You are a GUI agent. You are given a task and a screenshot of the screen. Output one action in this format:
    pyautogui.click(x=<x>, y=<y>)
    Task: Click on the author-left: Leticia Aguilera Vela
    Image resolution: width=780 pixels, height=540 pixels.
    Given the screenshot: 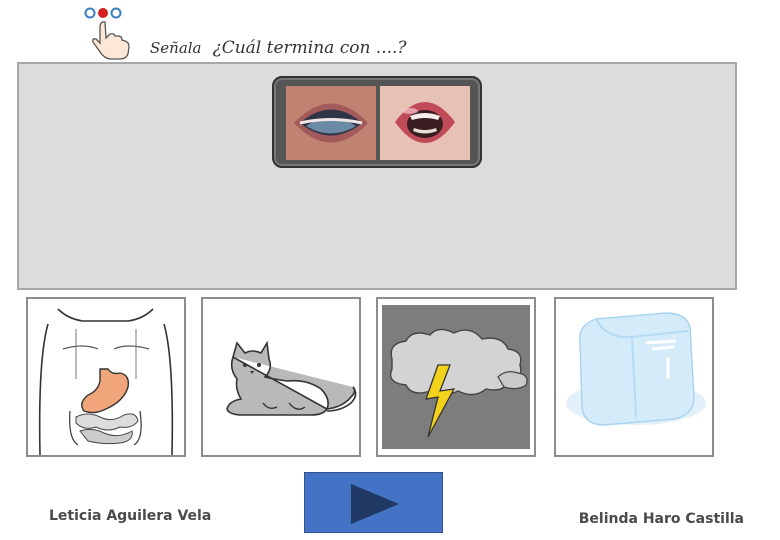 What is the action you would take?
    pyautogui.click(x=130, y=516)
    